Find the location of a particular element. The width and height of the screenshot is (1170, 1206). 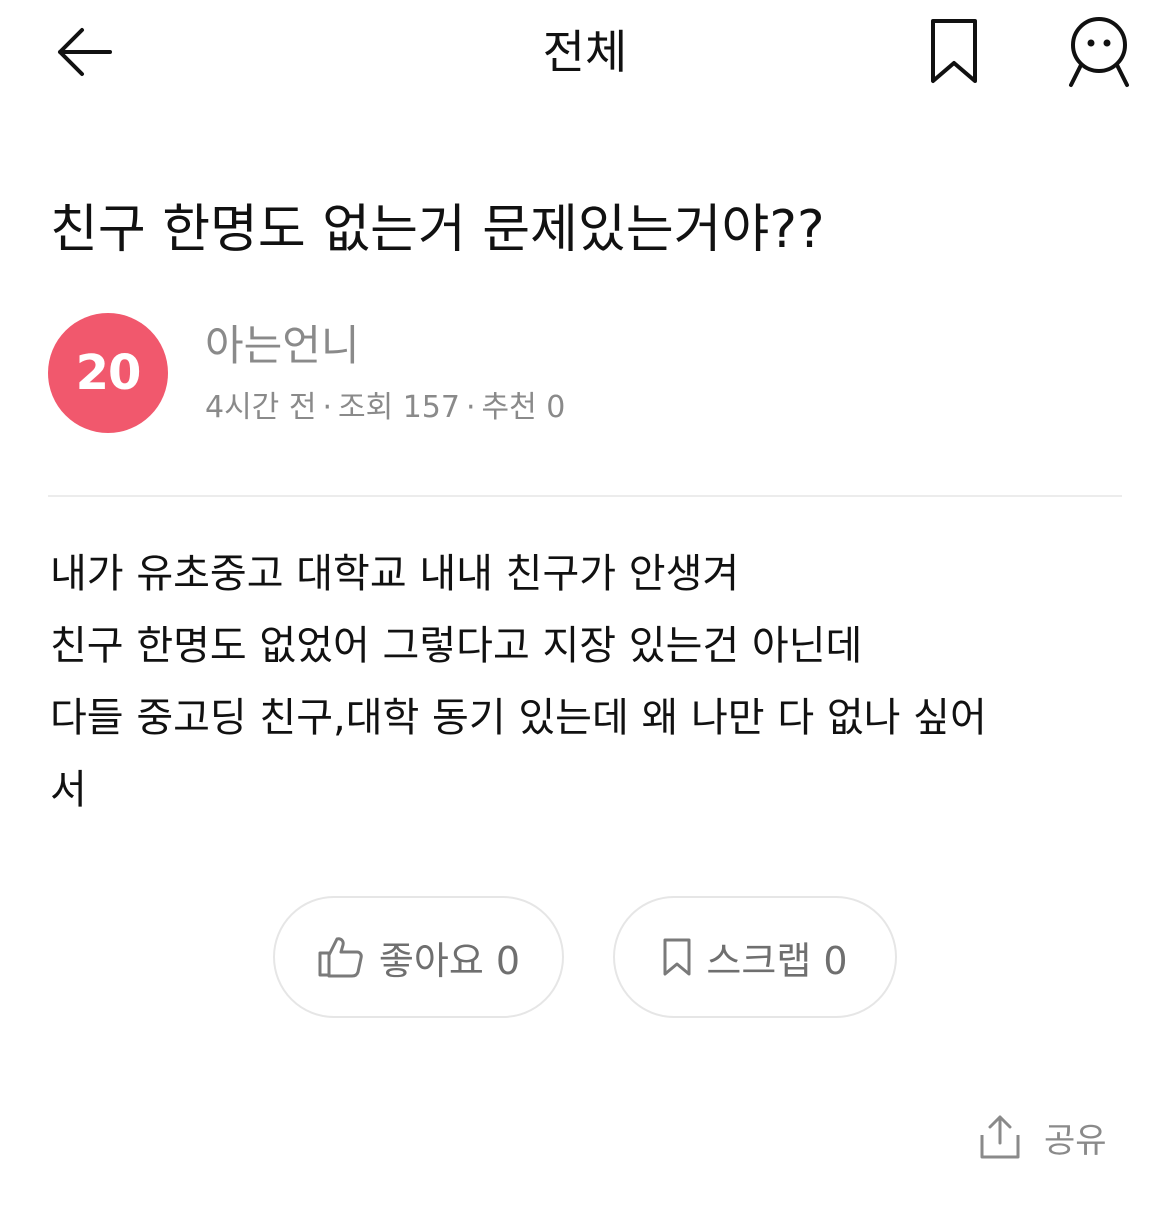

body-line: 친구 한명도 없었어 그렇다고 지장 있는건 아닌데 is located at coordinates (456, 646).